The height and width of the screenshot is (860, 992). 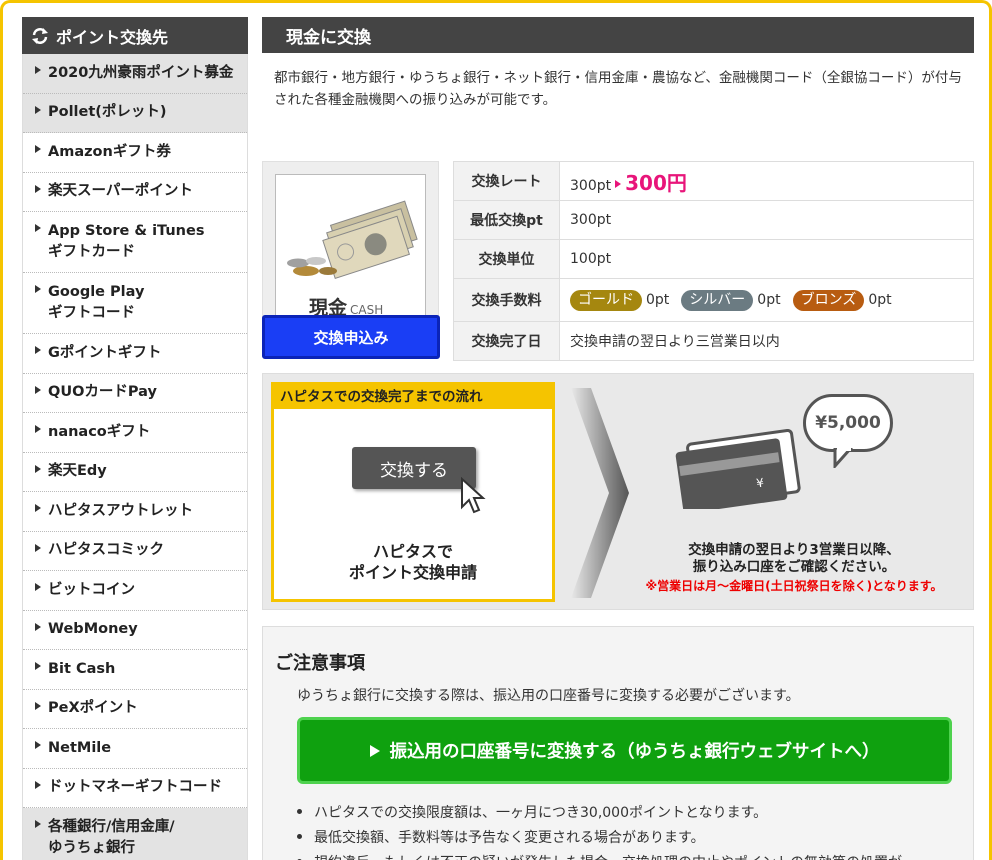 What do you see at coordinates (91, 589) in the screenshot?
I see `sidebar-item-label: ビットコイン` at bounding box center [91, 589].